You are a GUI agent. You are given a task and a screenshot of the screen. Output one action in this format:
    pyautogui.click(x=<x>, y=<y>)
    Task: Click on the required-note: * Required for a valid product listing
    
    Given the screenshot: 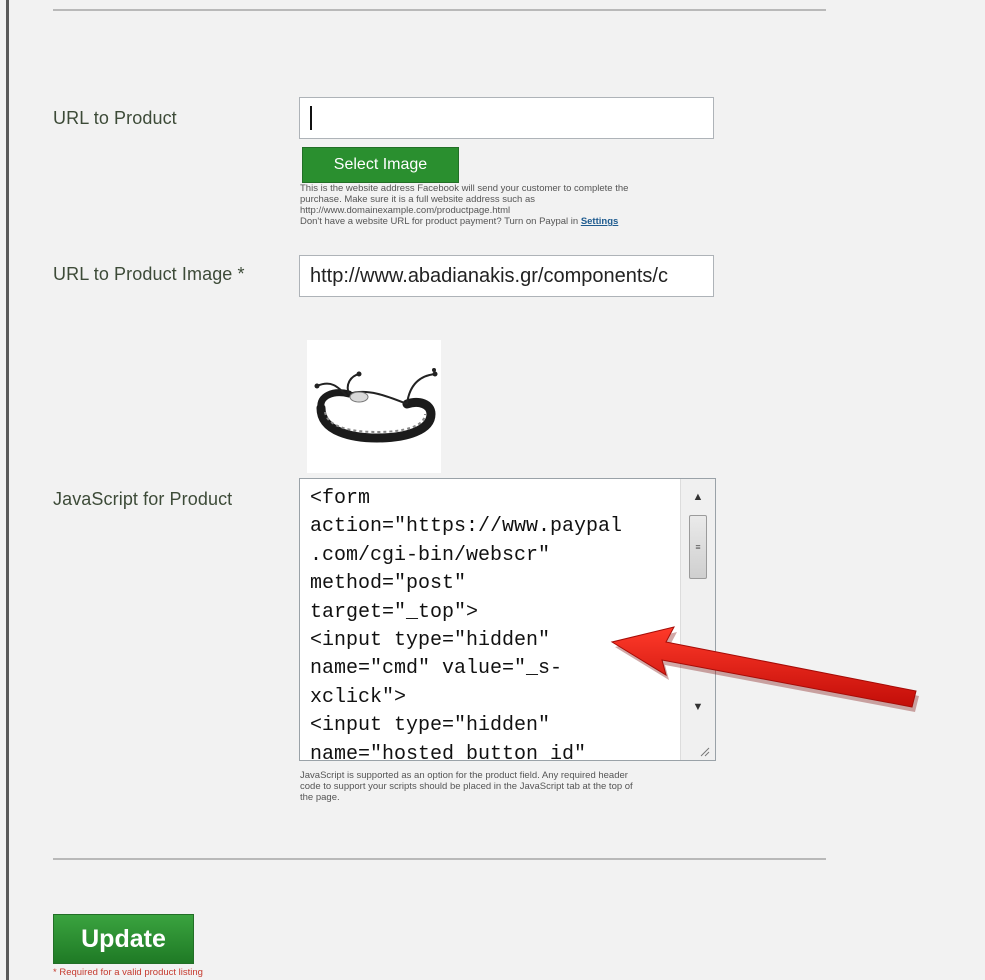 What is the action you would take?
    pyautogui.click(x=128, y=972)
    